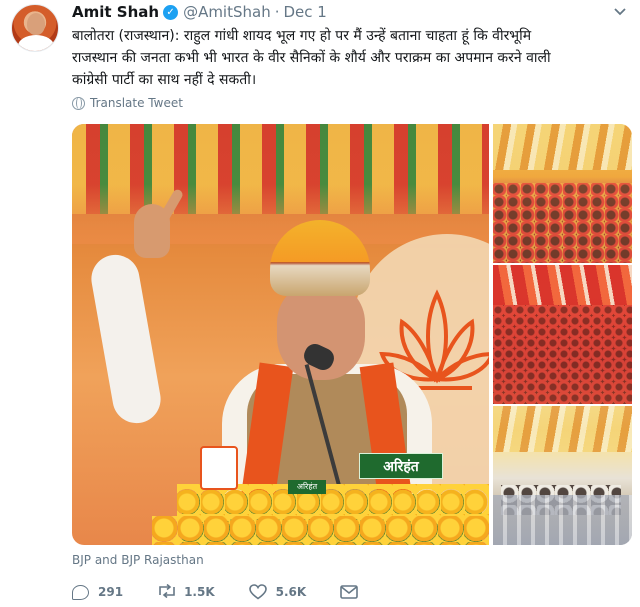 Image resolution: width=640 pixels, height=607 pixels. What do you see at coordinates (166, 591) in the screenshot?
I see `retweet-icon` at bounding box center [166, 591].